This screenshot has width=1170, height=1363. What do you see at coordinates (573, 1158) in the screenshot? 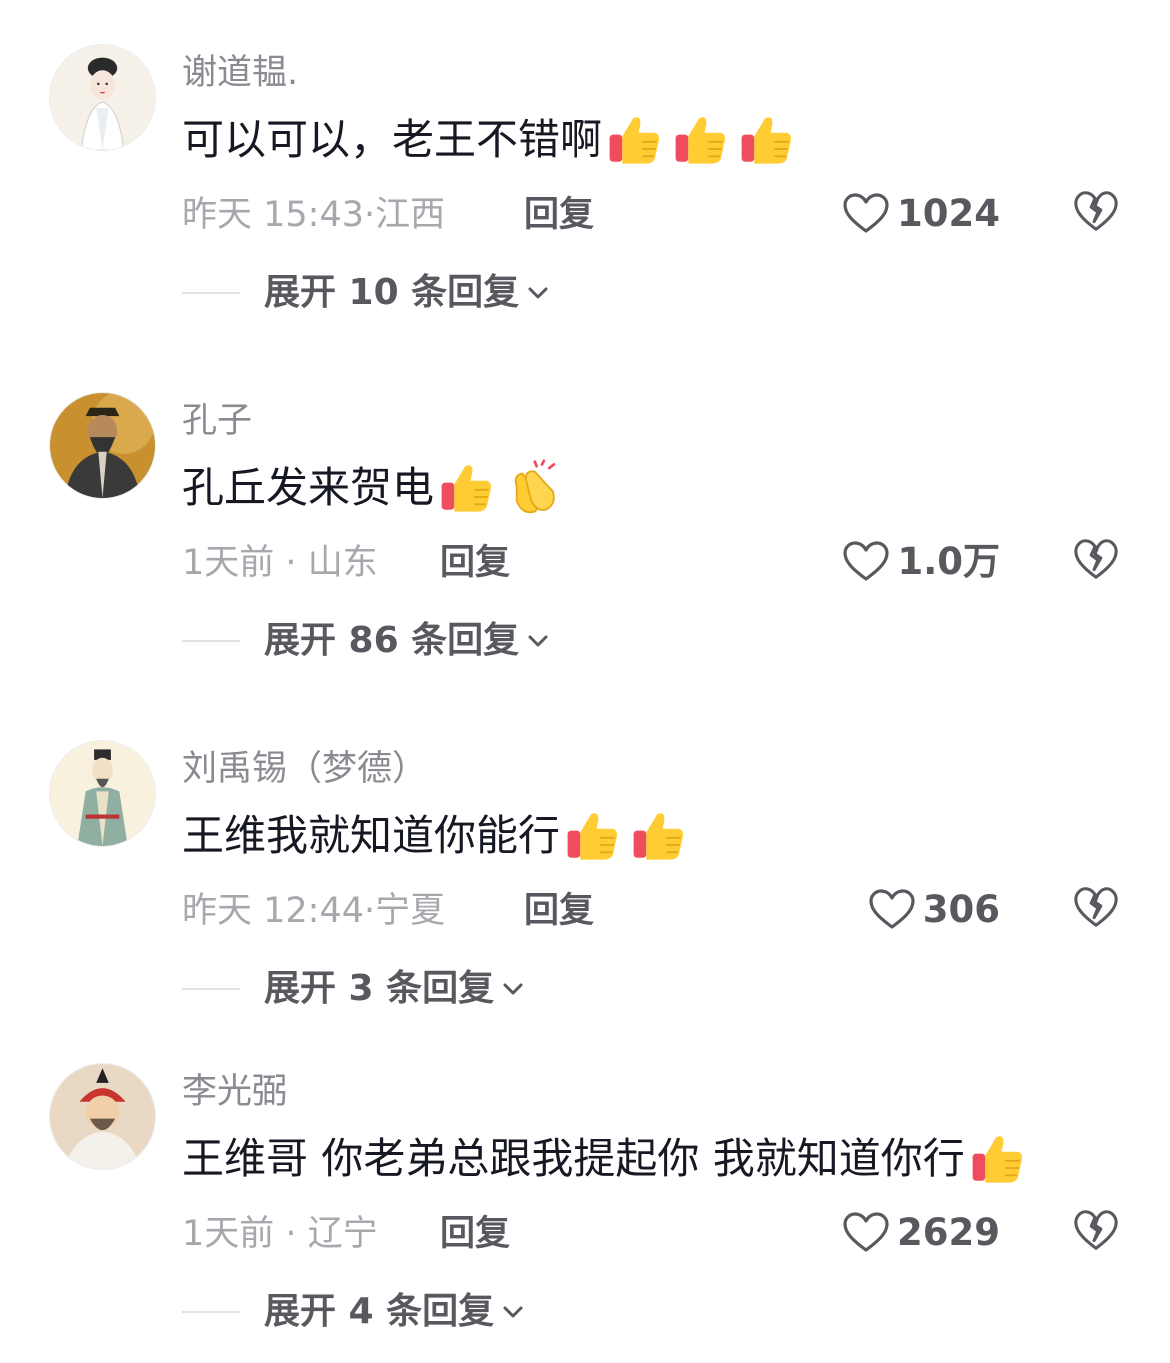
I see `comment-text: 王维哥 你老弟总跟我提起你 我就知道你行` at bounding box center [573, 1158].